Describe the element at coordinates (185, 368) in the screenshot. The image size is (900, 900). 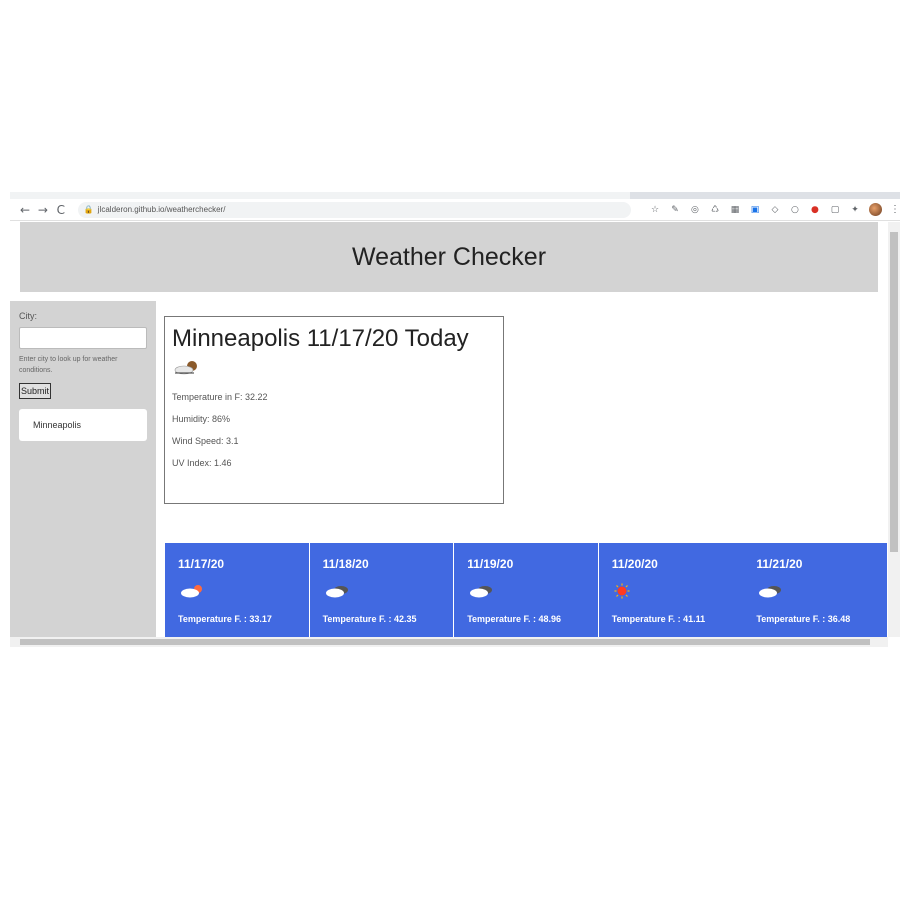
I see `cloudy-night-icon` at that location.